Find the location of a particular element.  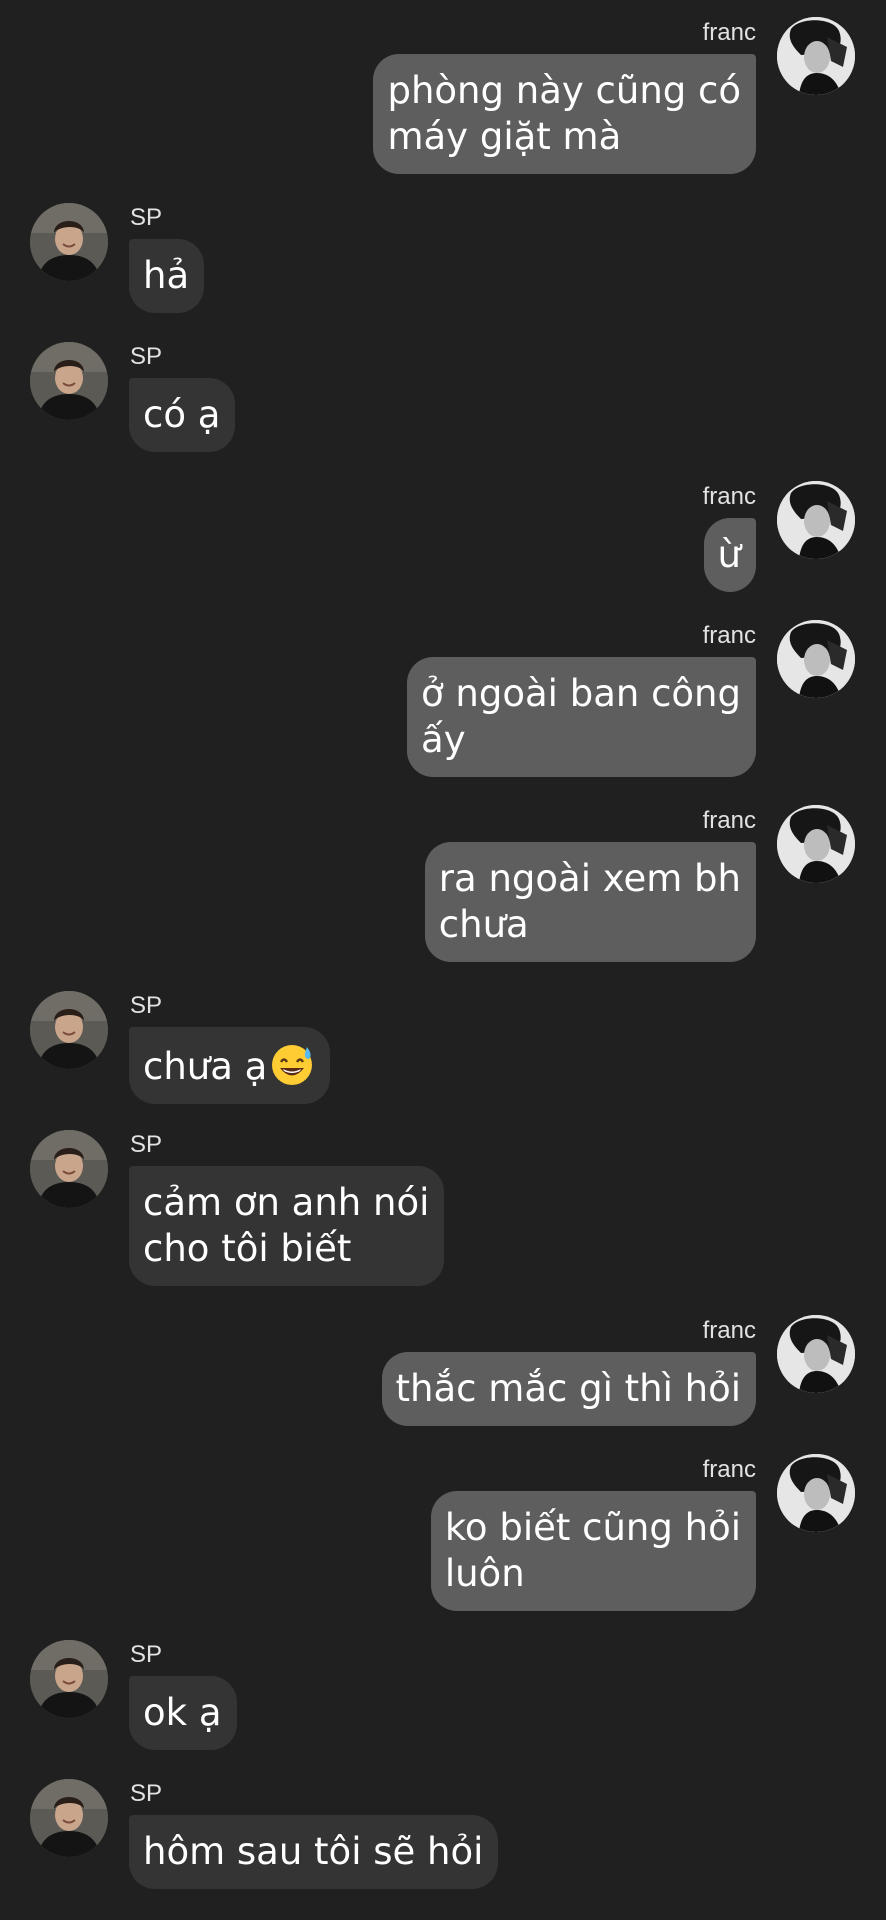

message-text-line: chưa ạ is located at coordinates (229, 1065).